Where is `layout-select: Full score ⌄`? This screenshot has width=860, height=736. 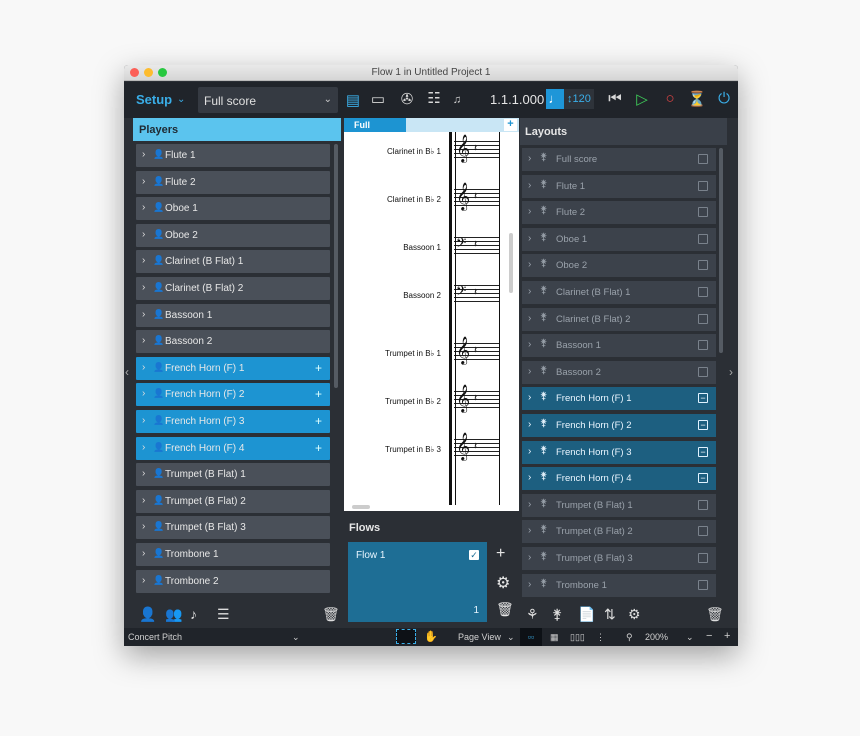
layout-select: Full score ⌄ is located at coordinates (268, 100).